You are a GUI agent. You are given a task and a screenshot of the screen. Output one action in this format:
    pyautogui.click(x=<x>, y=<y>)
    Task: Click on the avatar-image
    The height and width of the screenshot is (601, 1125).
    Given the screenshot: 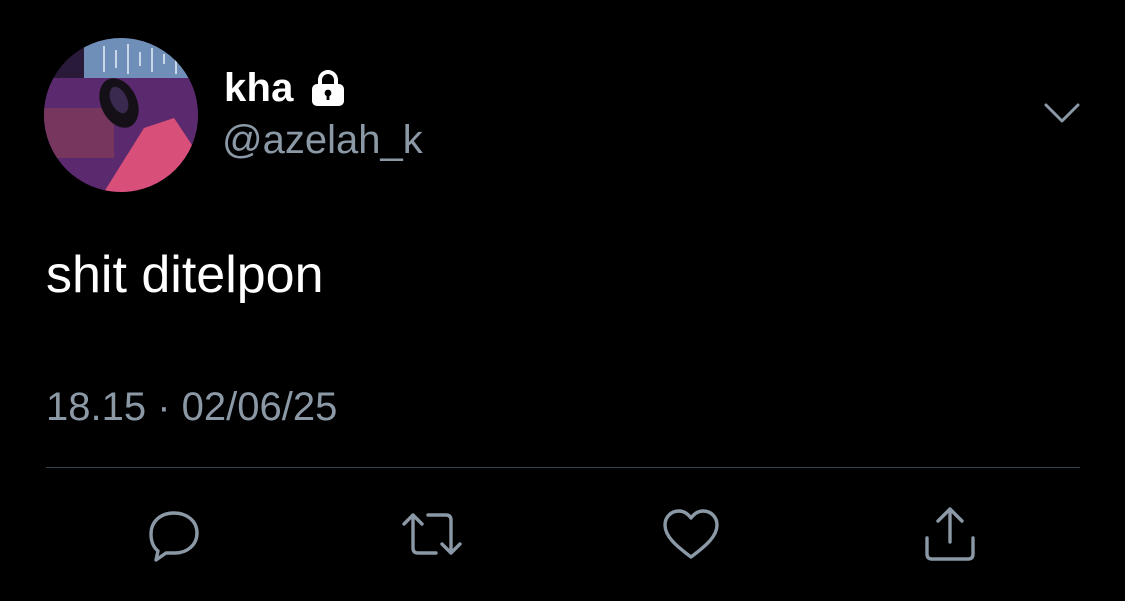 What is the action you would take?
    pyautogui.click(x=121, y=115)
    